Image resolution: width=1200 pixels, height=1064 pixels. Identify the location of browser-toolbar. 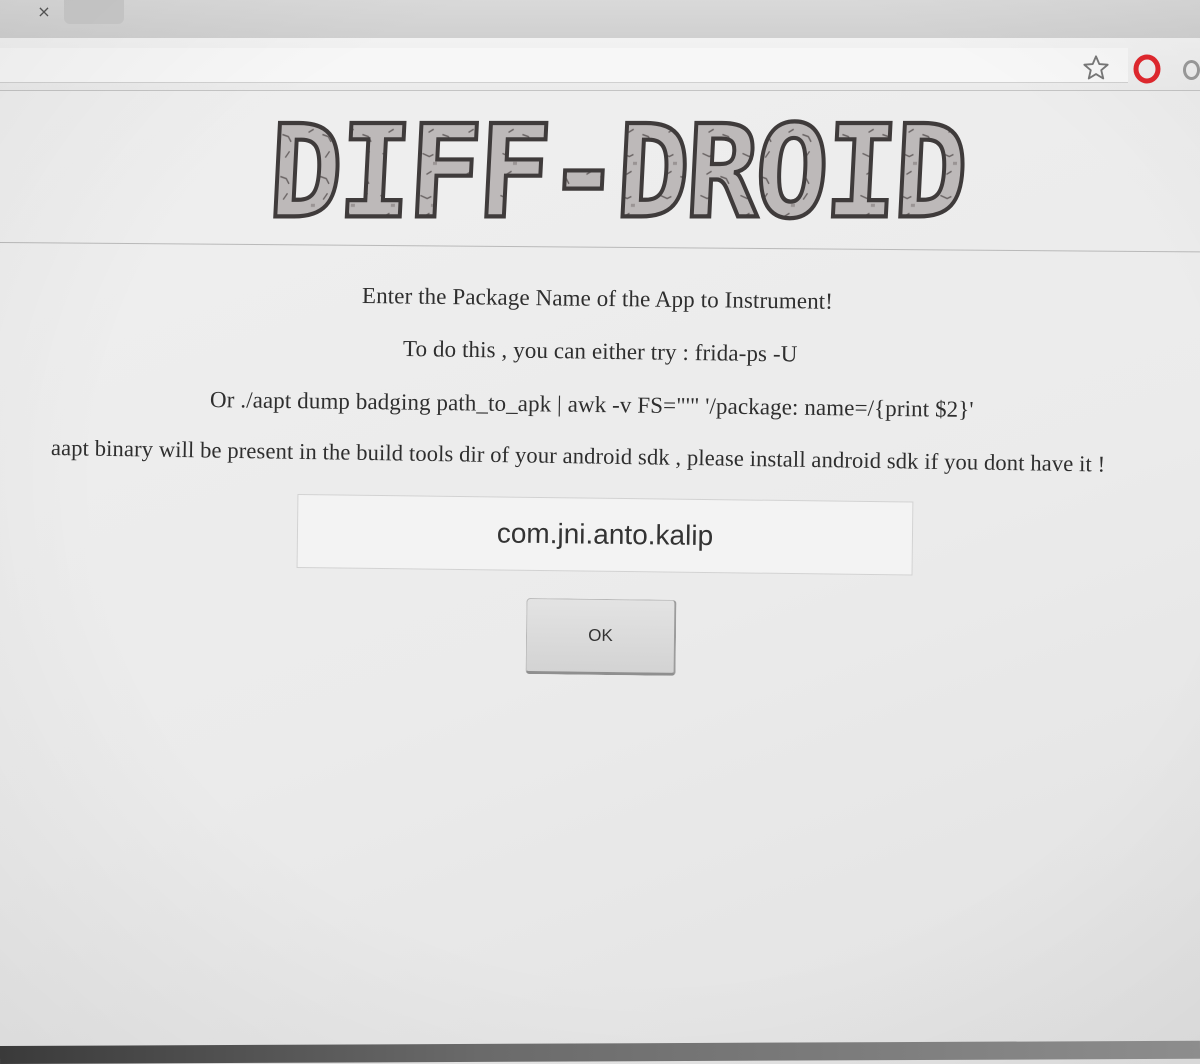
(600, 64).